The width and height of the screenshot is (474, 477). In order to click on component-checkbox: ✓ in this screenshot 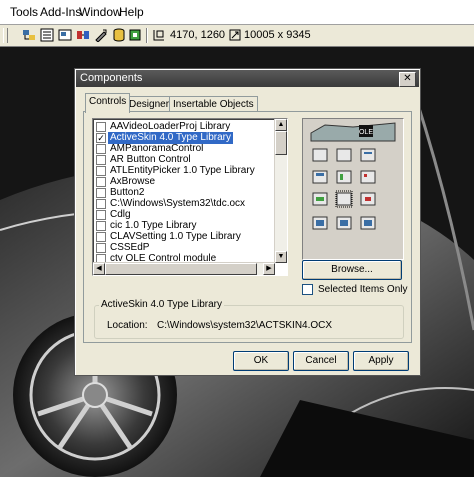, I will do `click(101, 138)`.